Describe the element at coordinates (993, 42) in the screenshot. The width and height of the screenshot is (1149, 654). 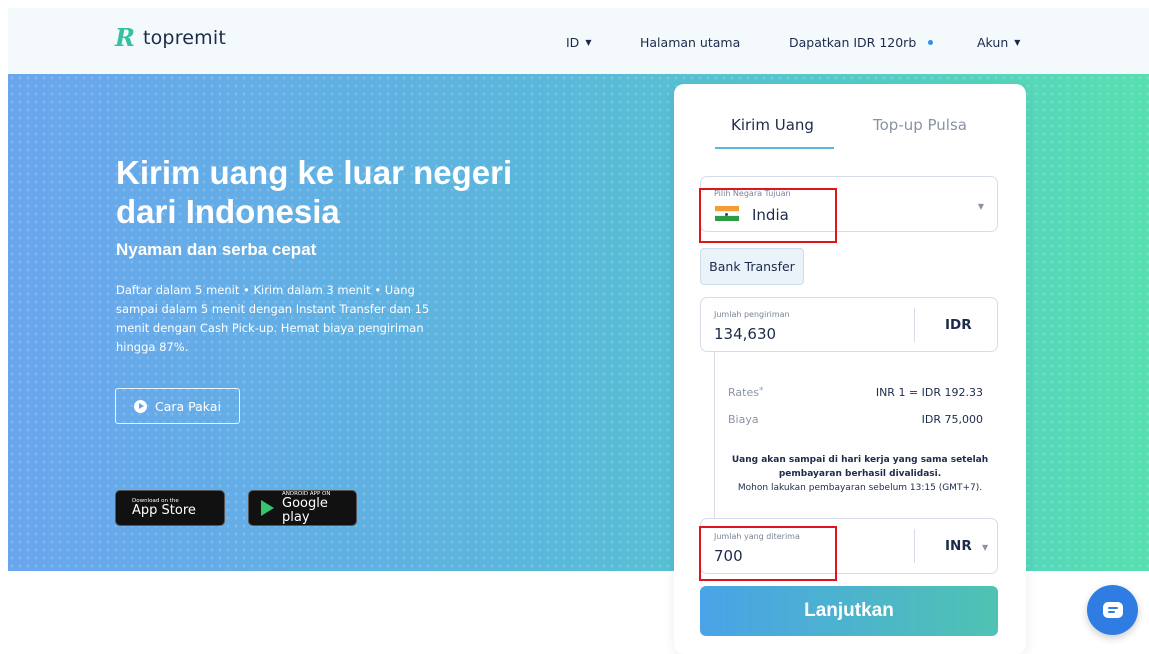
I see `account-label: Akun` at that location.